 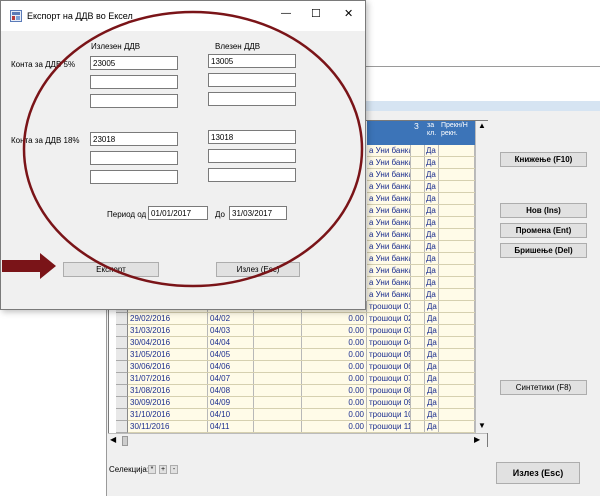 I want to click on grid-data-row: 30/04/201604/04 0.00трошоци 04/16 Да, so click(x=301, y=343).